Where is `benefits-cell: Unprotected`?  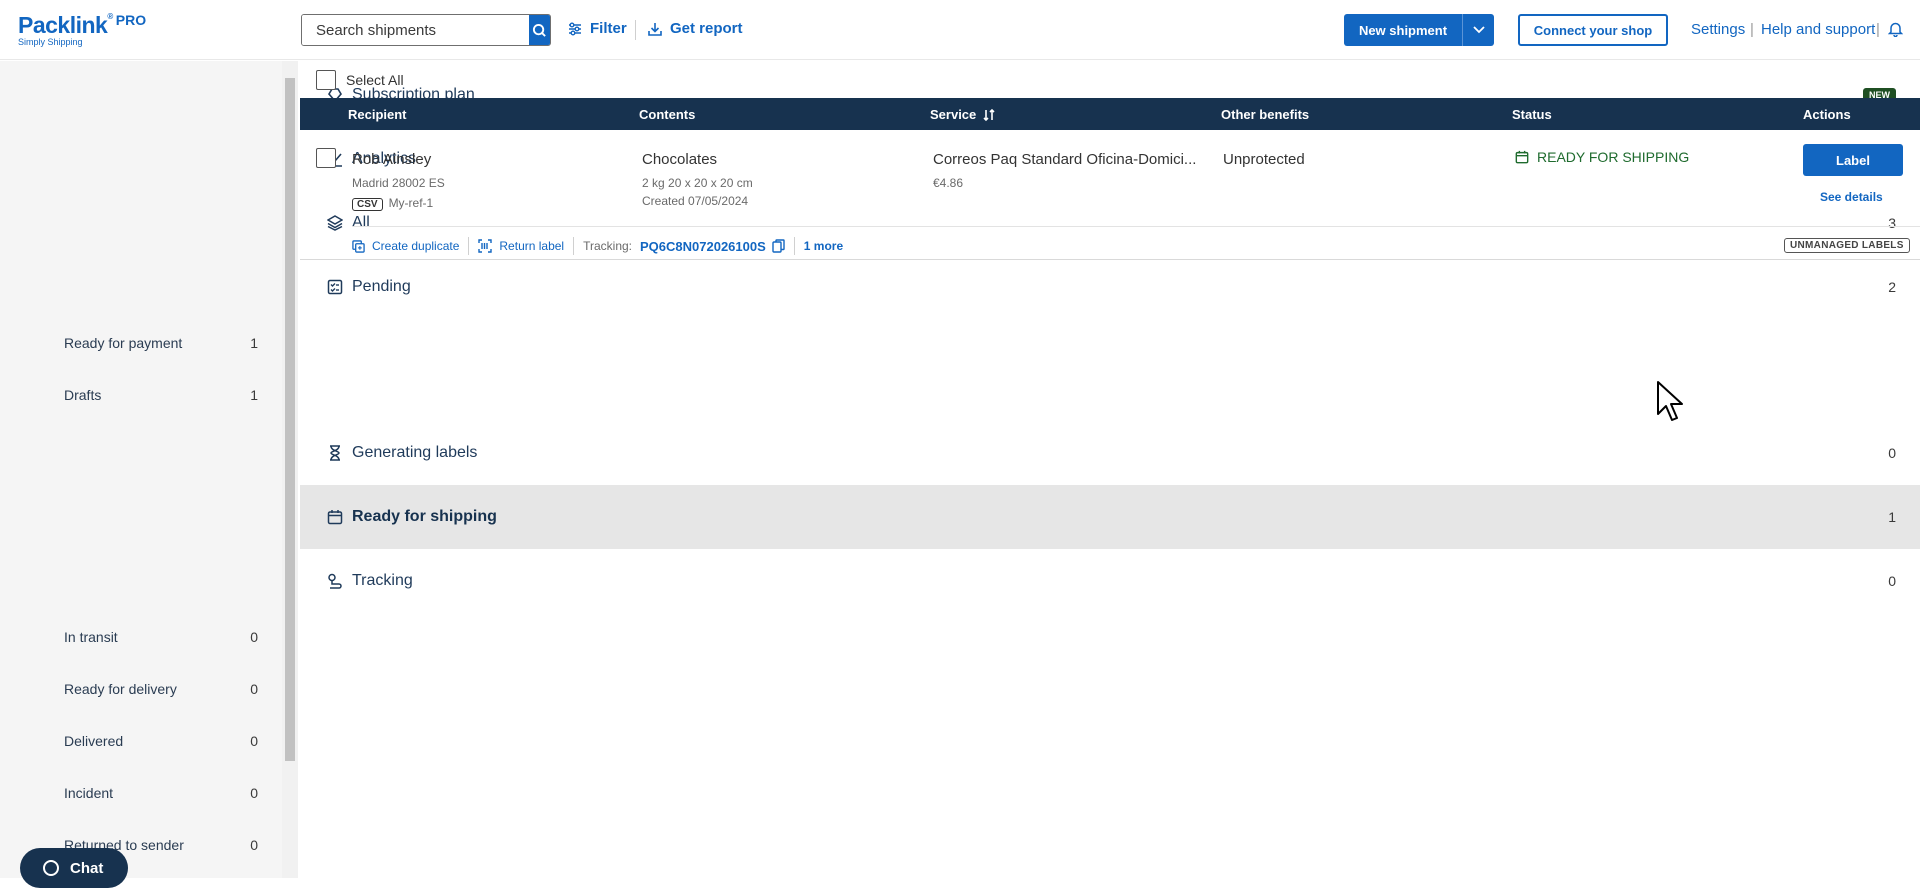 benefits-cell: Unprotected is located at coordinates (1264, 159).